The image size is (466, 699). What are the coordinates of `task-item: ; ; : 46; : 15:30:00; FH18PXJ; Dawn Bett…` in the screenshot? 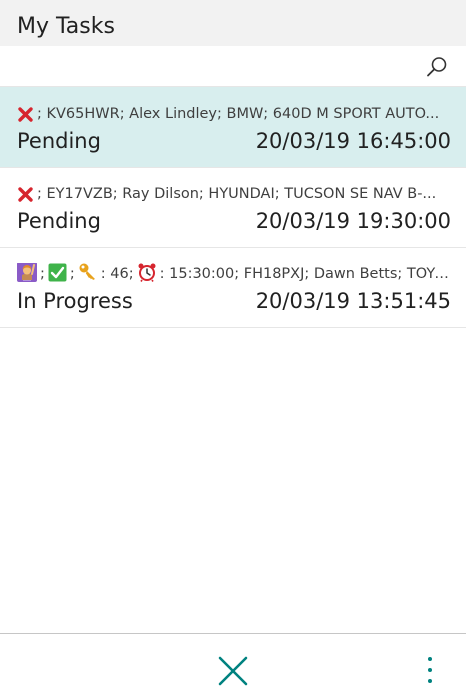 It's located at (233, 287).